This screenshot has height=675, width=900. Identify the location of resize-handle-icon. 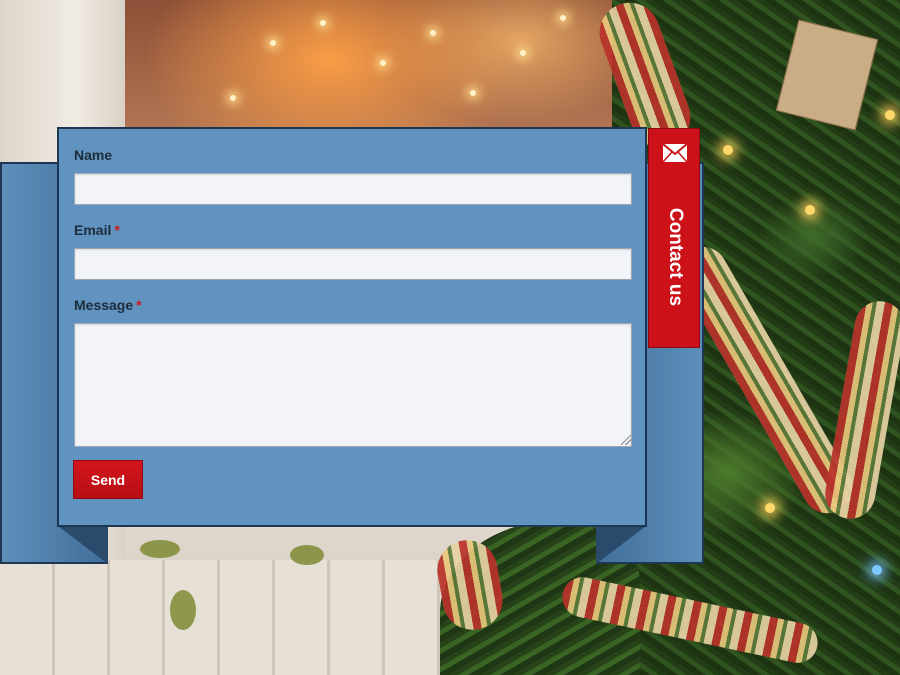
(626, 440).